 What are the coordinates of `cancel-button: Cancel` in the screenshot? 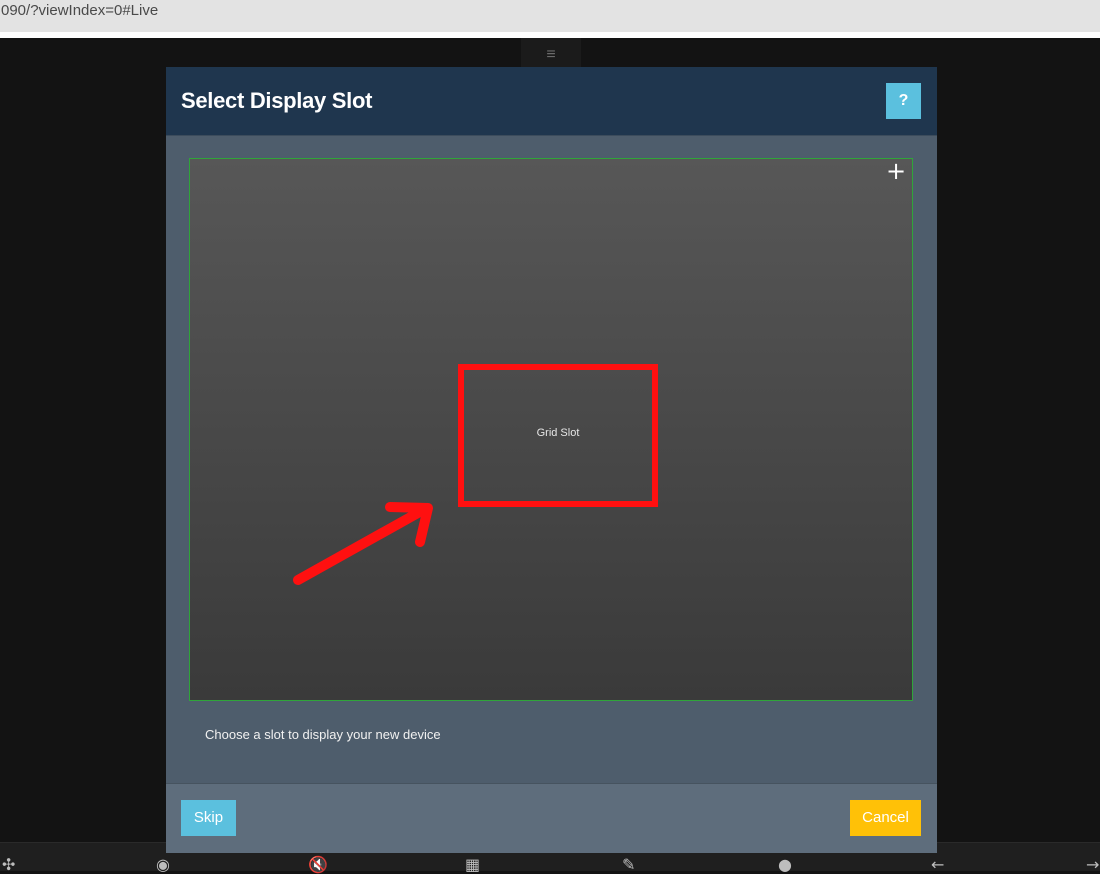 It's located at (885, 818).